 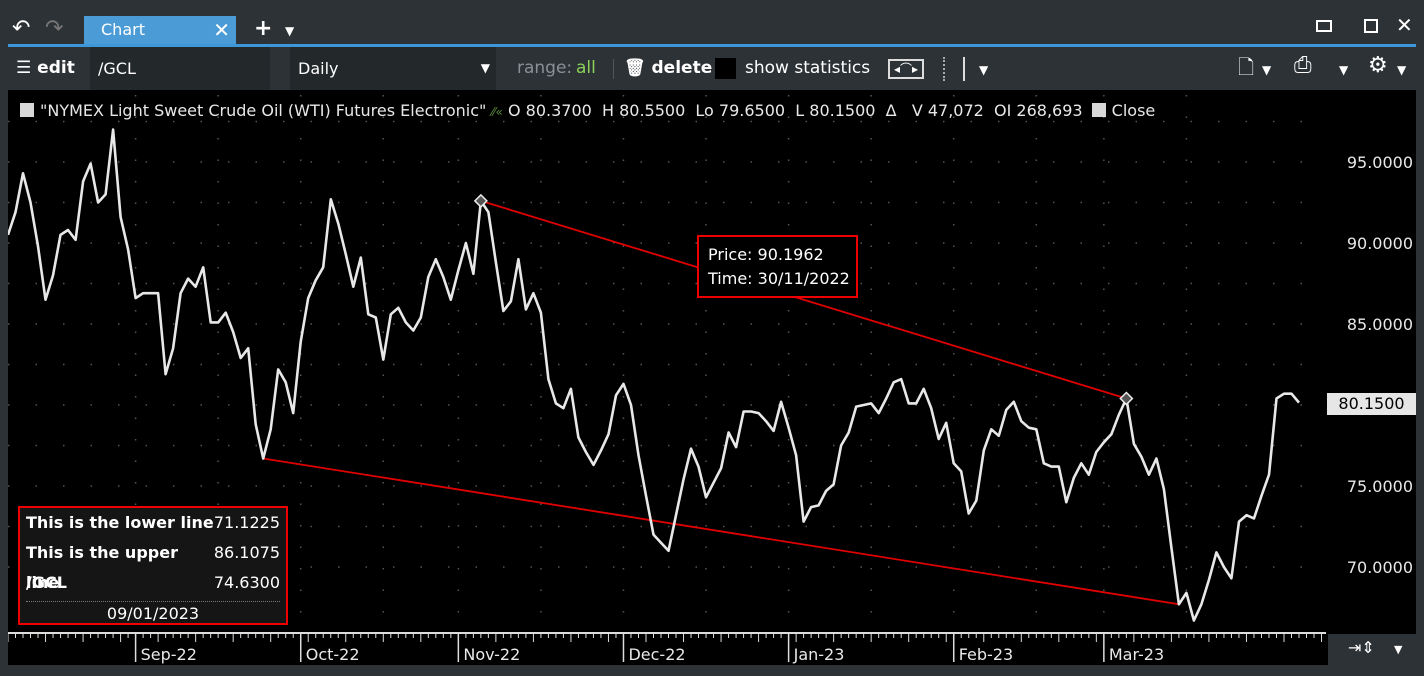 I want to click on print-icon: ⎙, so click(x=1303, y=66).